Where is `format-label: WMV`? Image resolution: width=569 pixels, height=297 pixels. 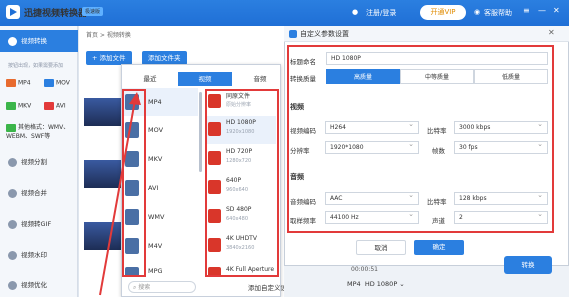
format-label: WMV is located at coordinates (156, 217).